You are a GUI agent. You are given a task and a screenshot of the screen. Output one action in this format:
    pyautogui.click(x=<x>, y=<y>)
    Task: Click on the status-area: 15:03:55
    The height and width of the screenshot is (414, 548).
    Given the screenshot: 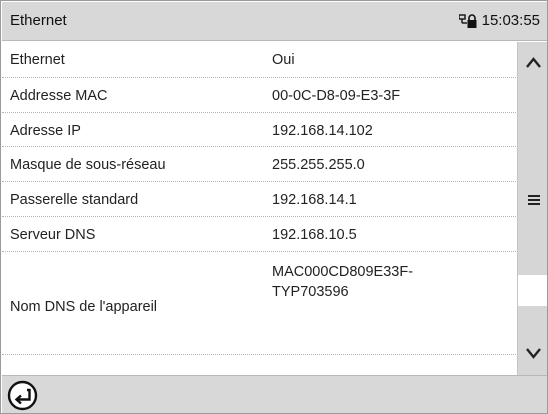 What is the action you would take?
    pyautogui.click(x=499, y=20)
    